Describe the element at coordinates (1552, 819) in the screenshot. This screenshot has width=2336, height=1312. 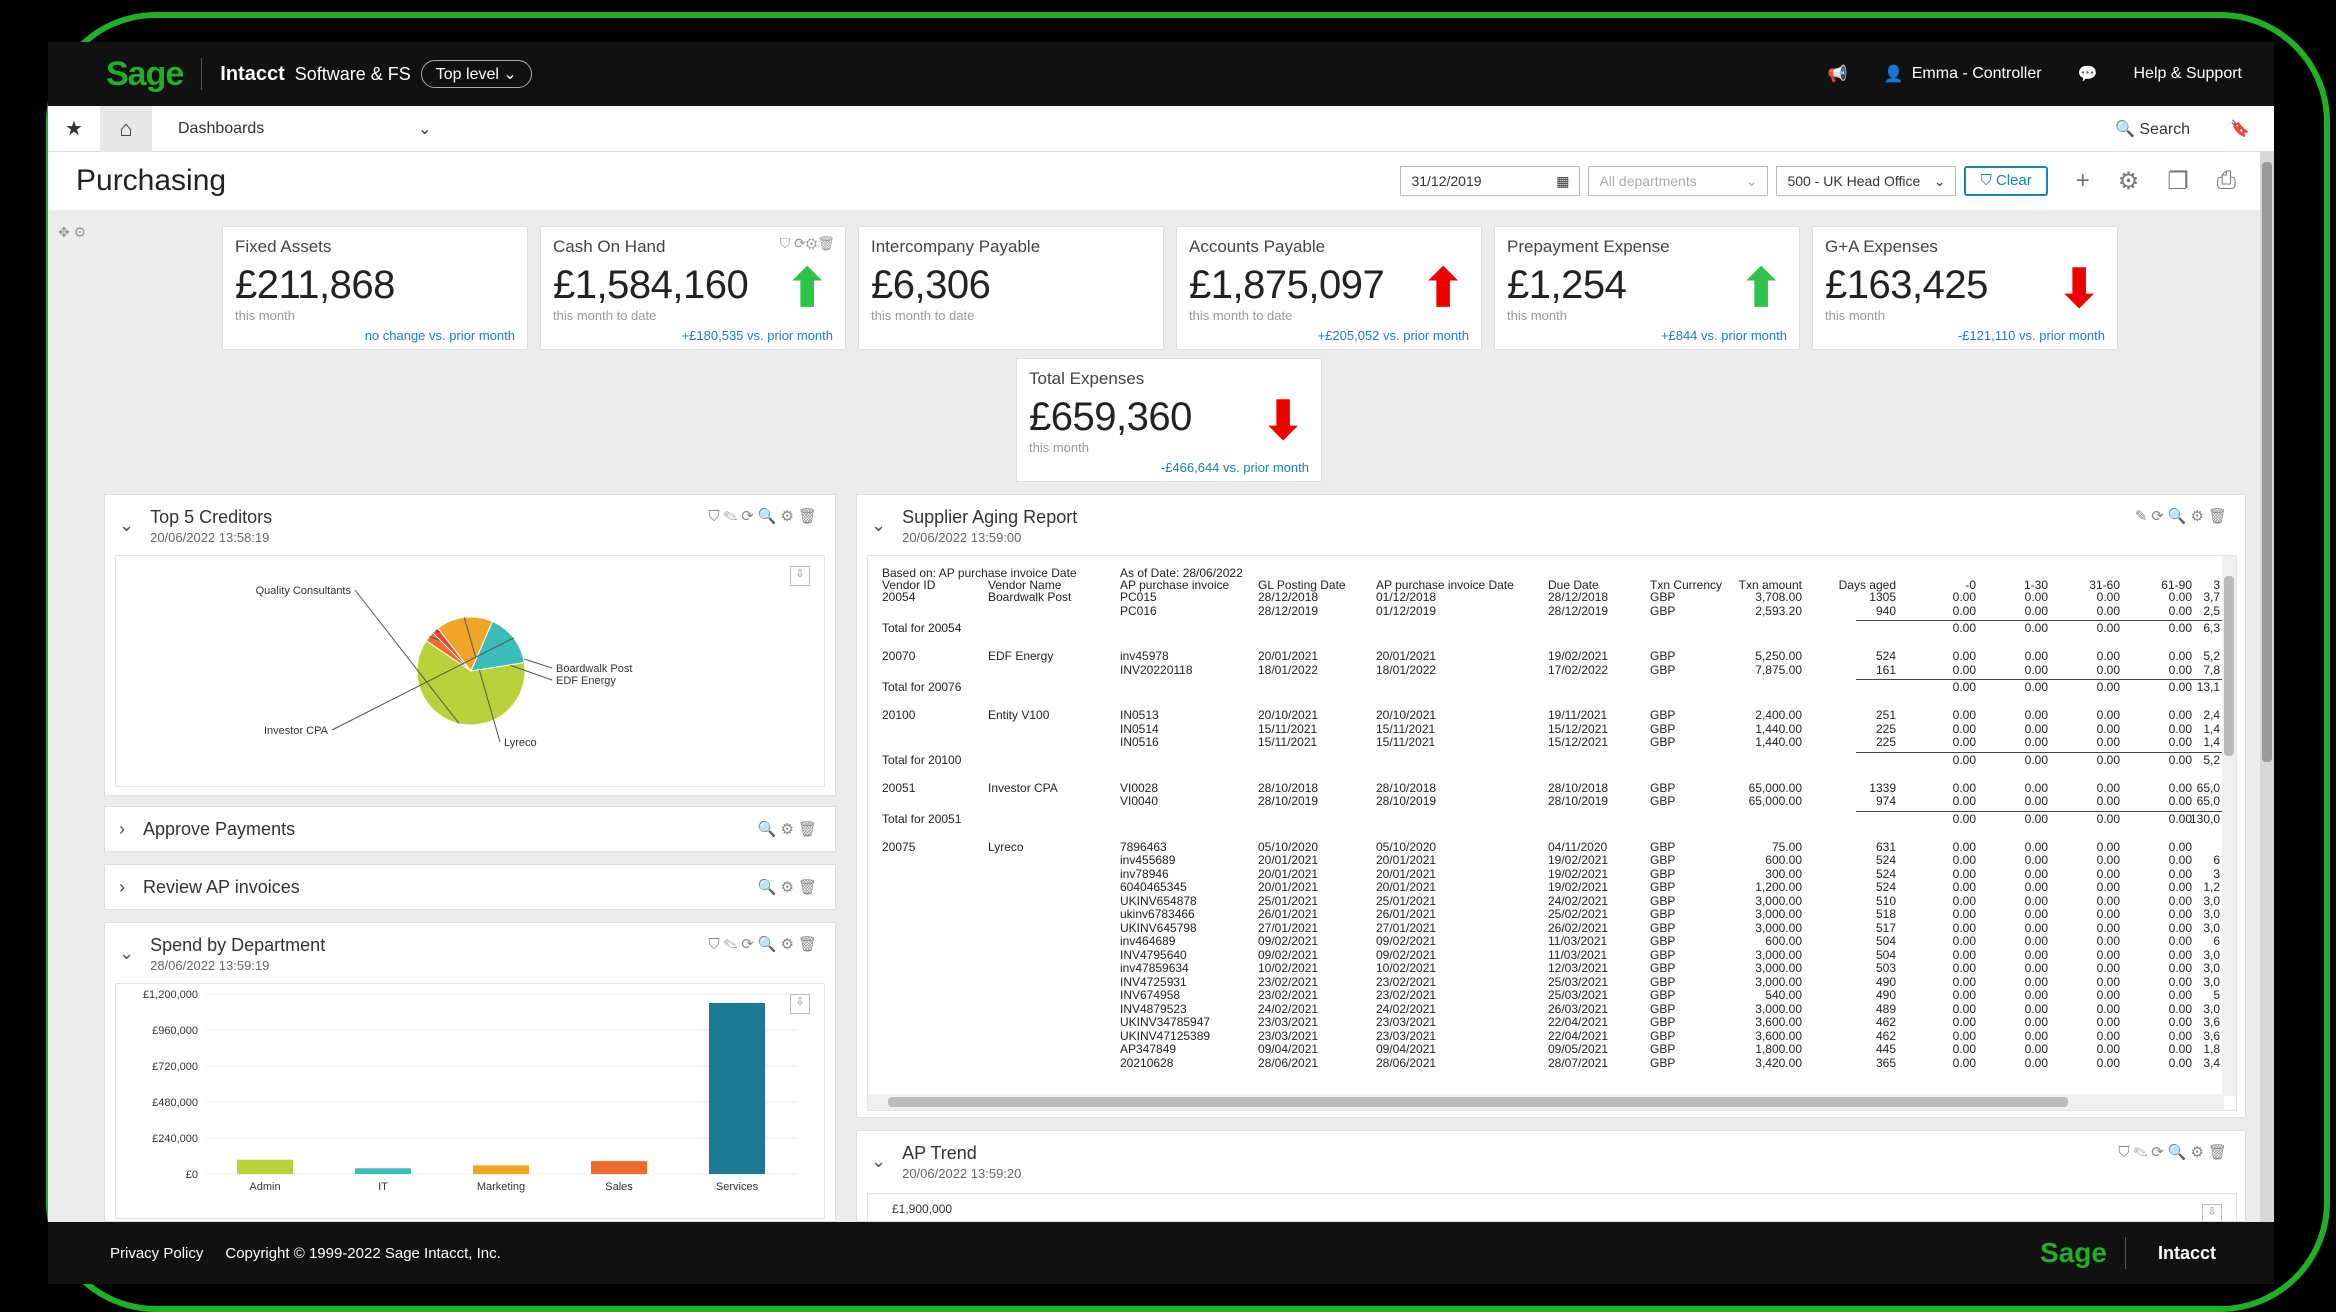
I see `aging-total-row: Total for 20051 0.00 0.00 0.00 0.00 130,0` at that location.